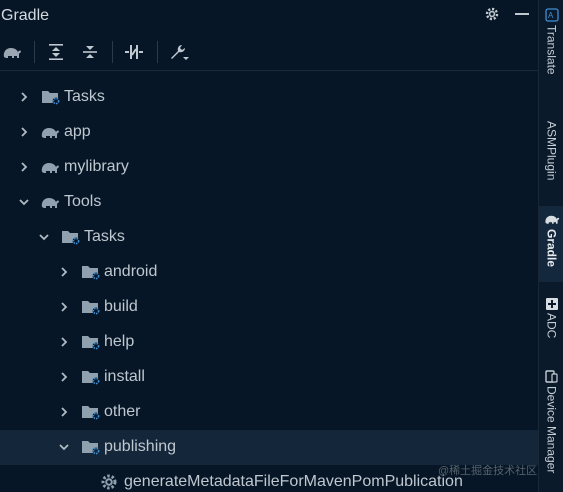  What do you see at coordinates (77, 131) in the screenshot?
I see `tree-node-label: app` at bounding box center [77, 131].